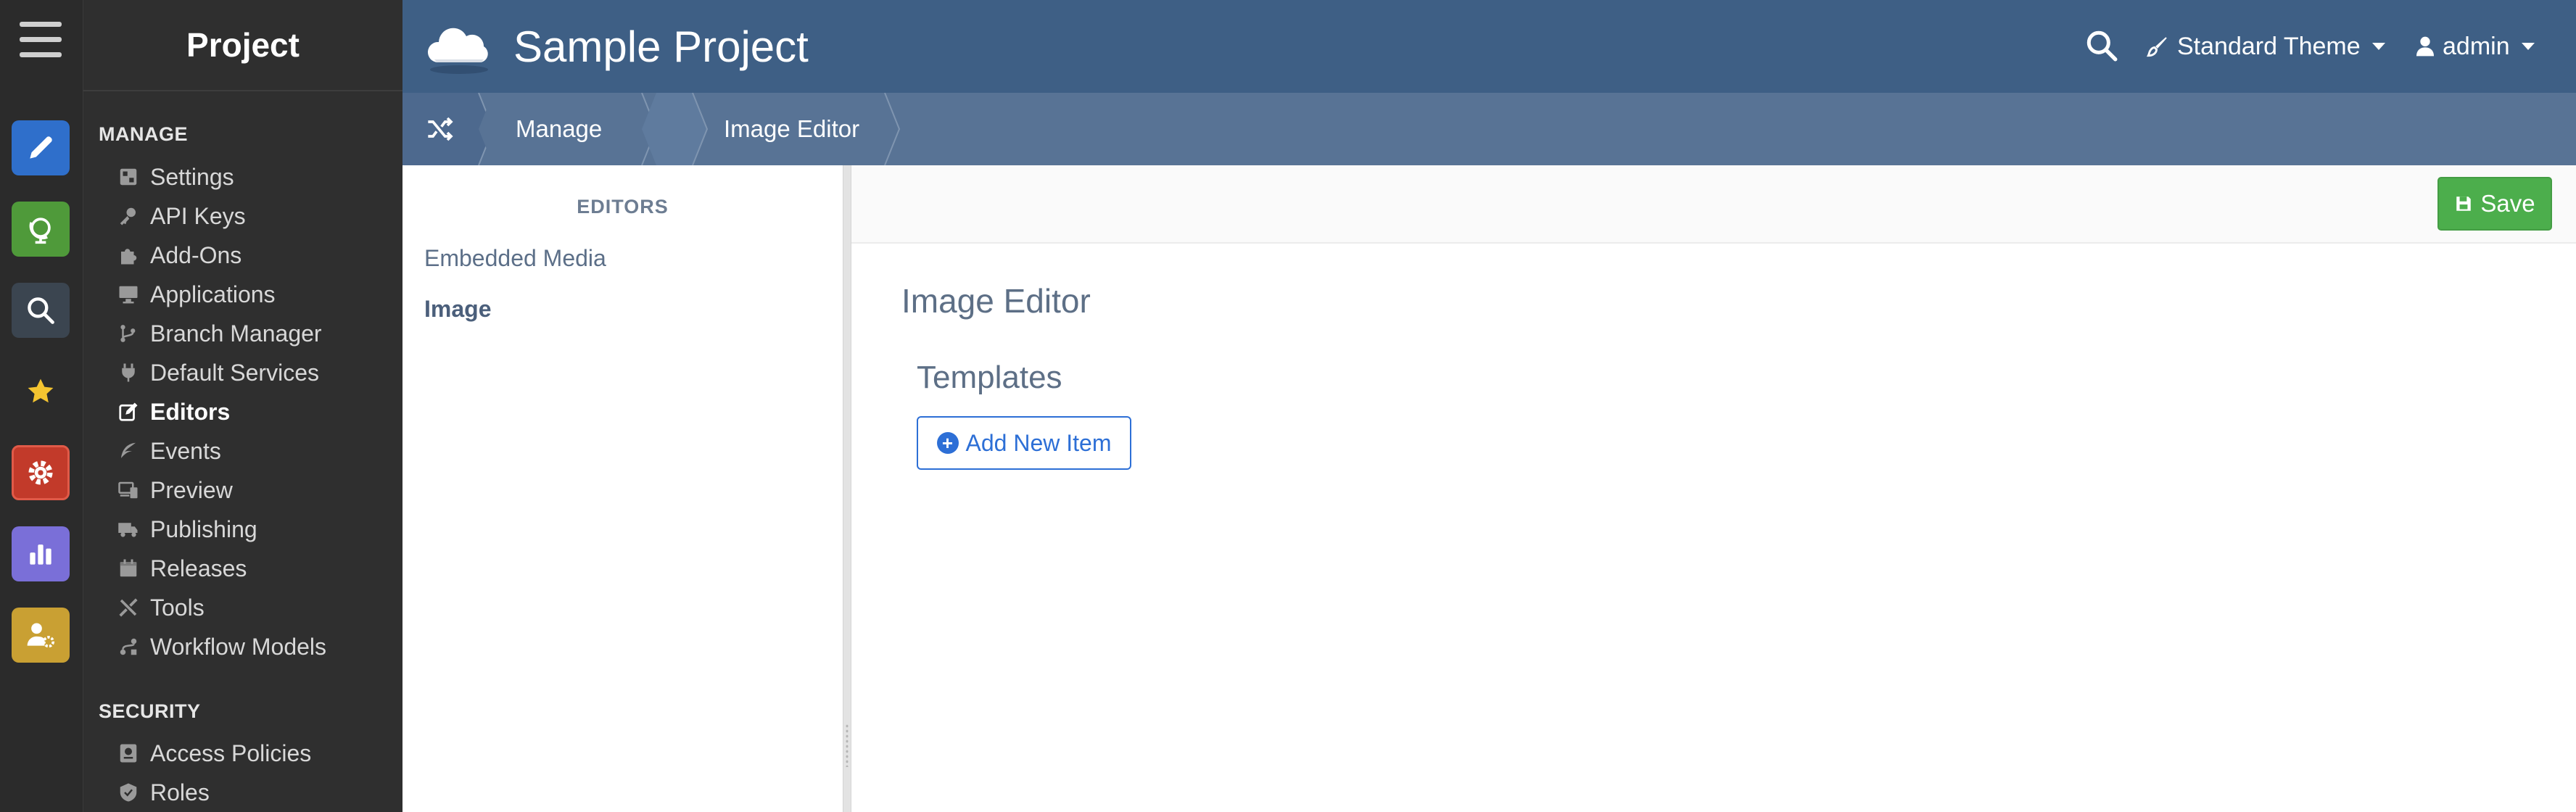  What do you see at coordinates (1714, 204) in the screenshot?
I see `main-toolbar: Save` at bounding box center [1714, 204].